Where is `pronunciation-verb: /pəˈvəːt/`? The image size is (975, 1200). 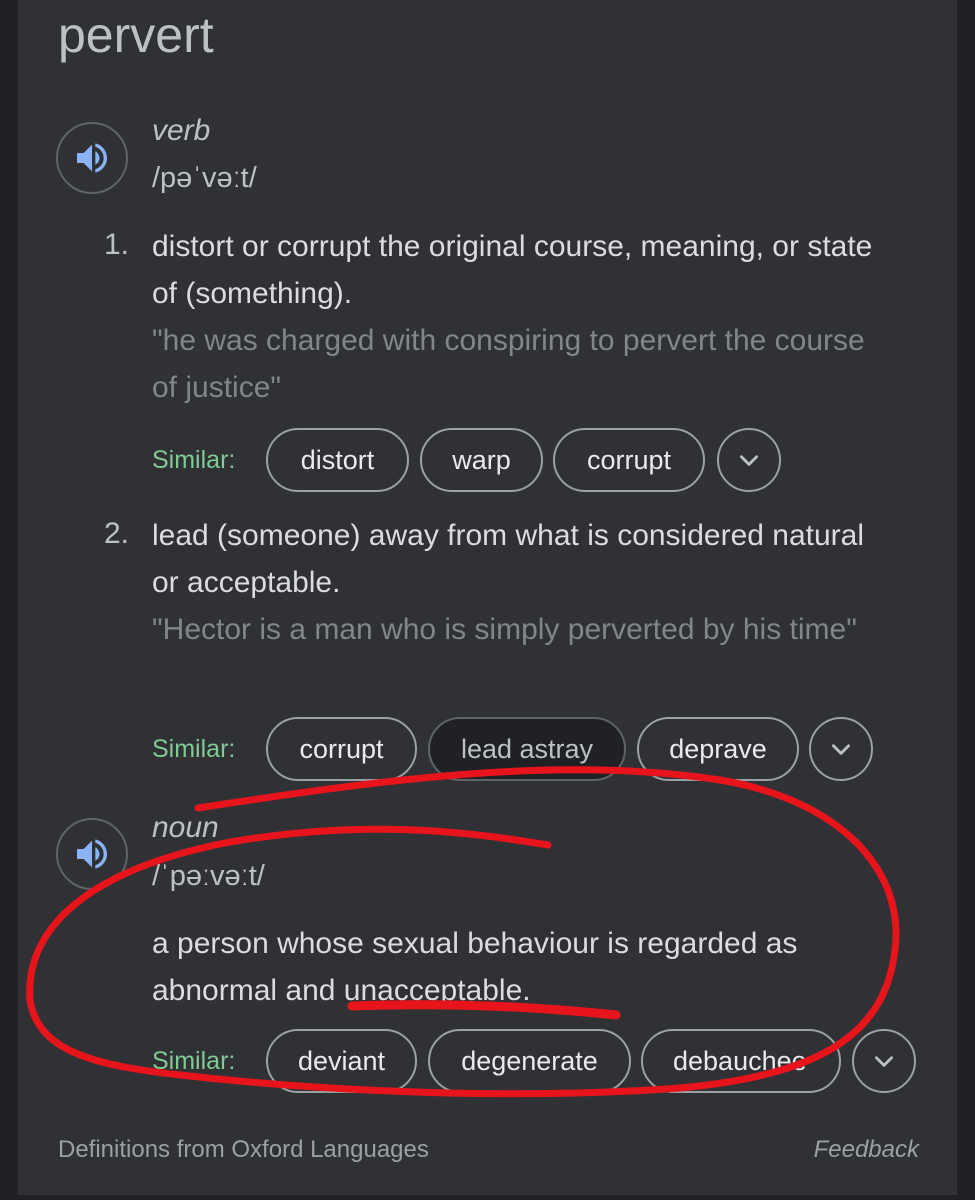
pronunciation-verb: /pəˈvəːt/ is located at coordinates (204, 178).